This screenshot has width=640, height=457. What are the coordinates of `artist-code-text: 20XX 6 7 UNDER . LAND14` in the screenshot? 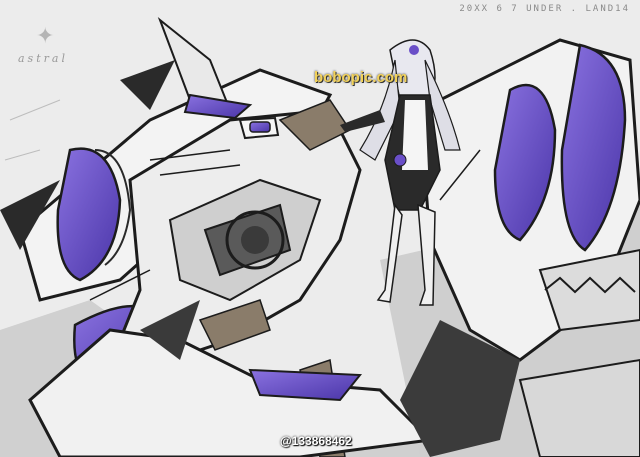 It's located at (544, 9).